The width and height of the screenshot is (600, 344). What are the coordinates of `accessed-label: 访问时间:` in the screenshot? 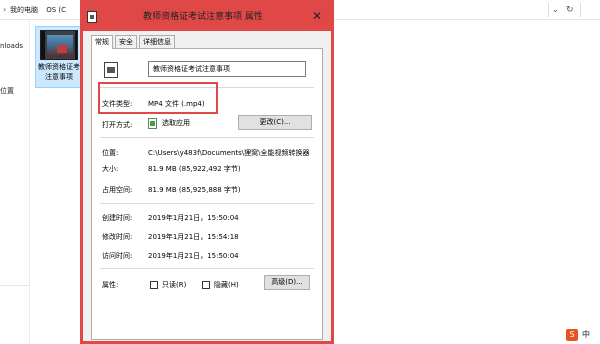 It's located at (117, 256).